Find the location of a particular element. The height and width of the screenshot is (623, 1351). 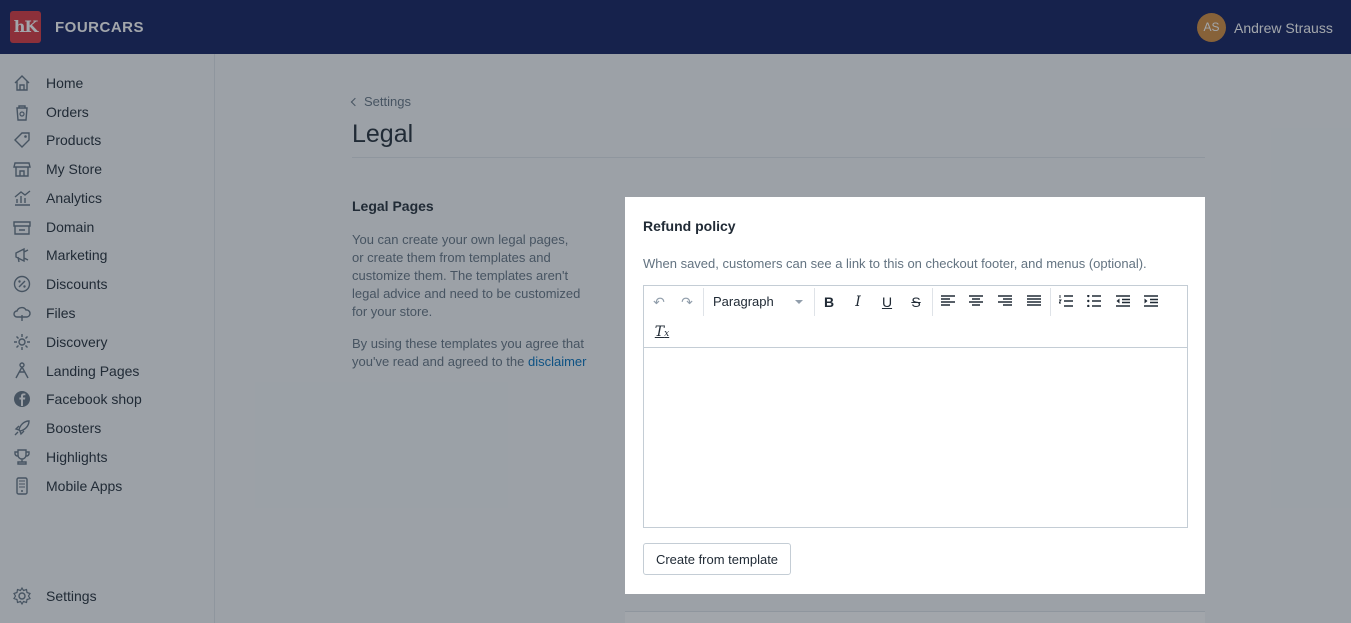

sidebar-item-label: Domain is located at coordinates (70, 227).